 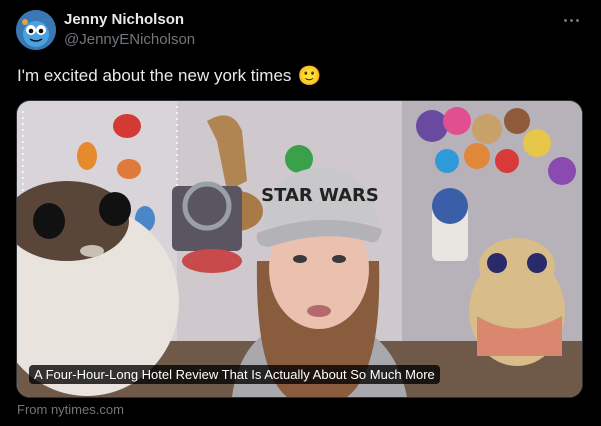 I want to click on more-options-icon, so click(x=571, y=20).